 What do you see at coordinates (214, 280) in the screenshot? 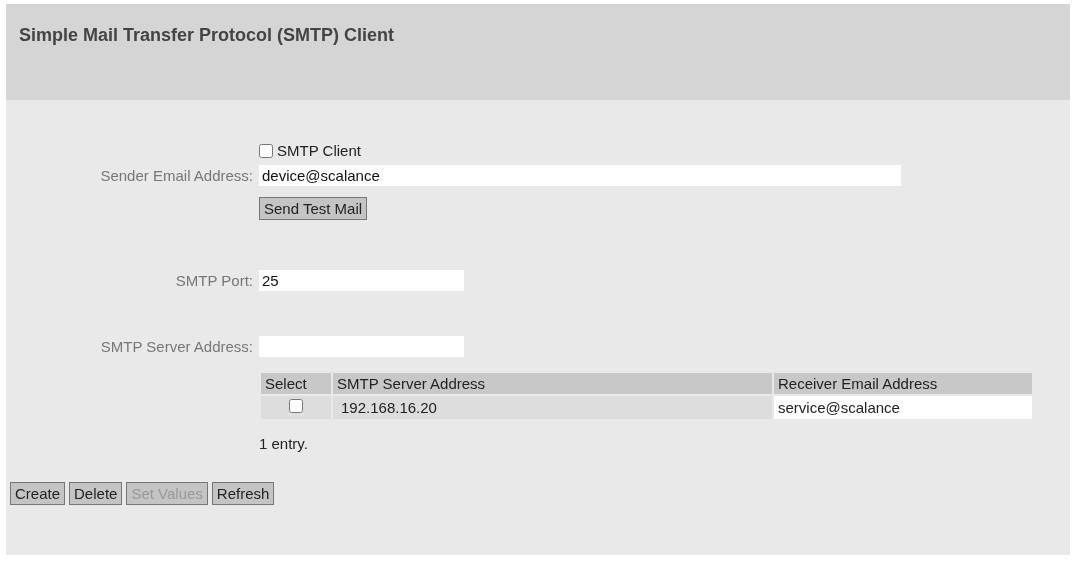
I see `smtp-port-label: SMTP Port:` at bounding box center [214, 280].